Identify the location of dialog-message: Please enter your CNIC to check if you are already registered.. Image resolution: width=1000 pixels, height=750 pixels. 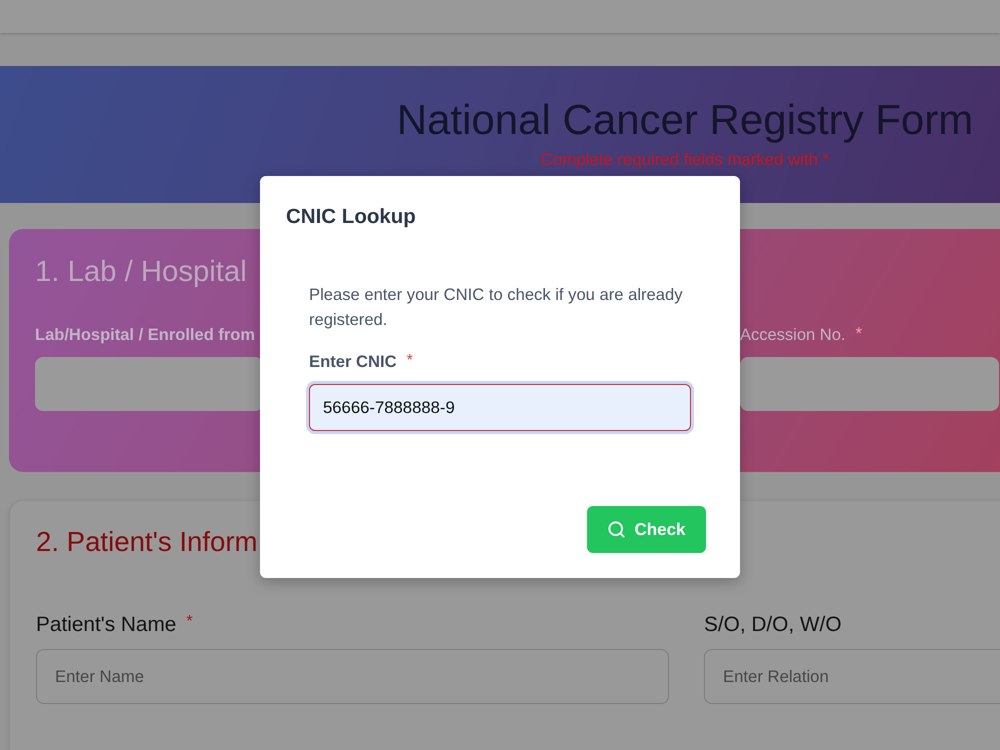
(496, 307).